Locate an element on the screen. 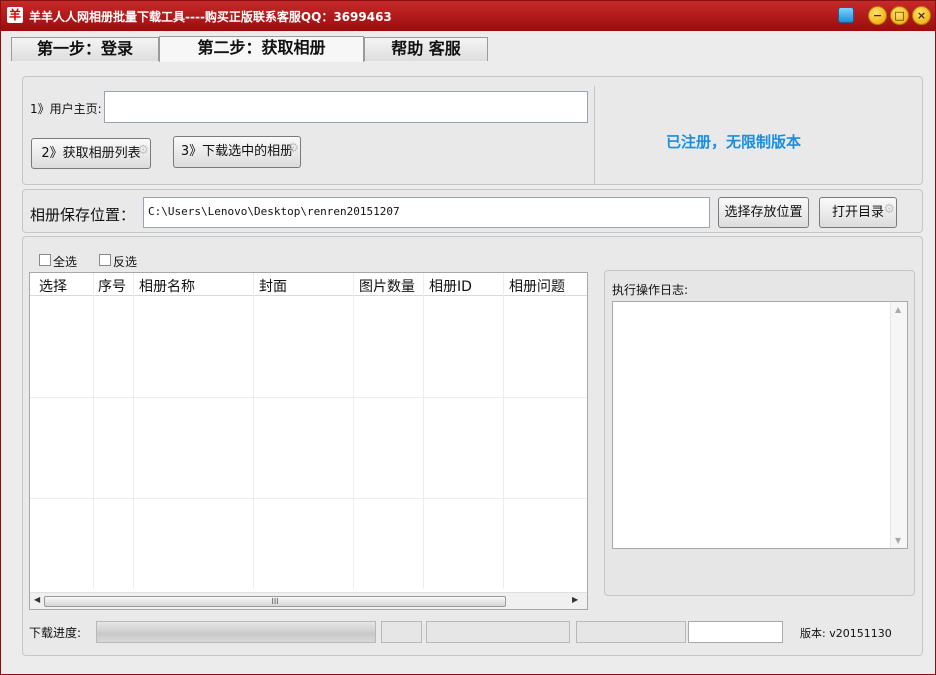 The image size is (936, 675). get-album-list-label: 2》获取相册列表 is located at coordinates (91, 153).